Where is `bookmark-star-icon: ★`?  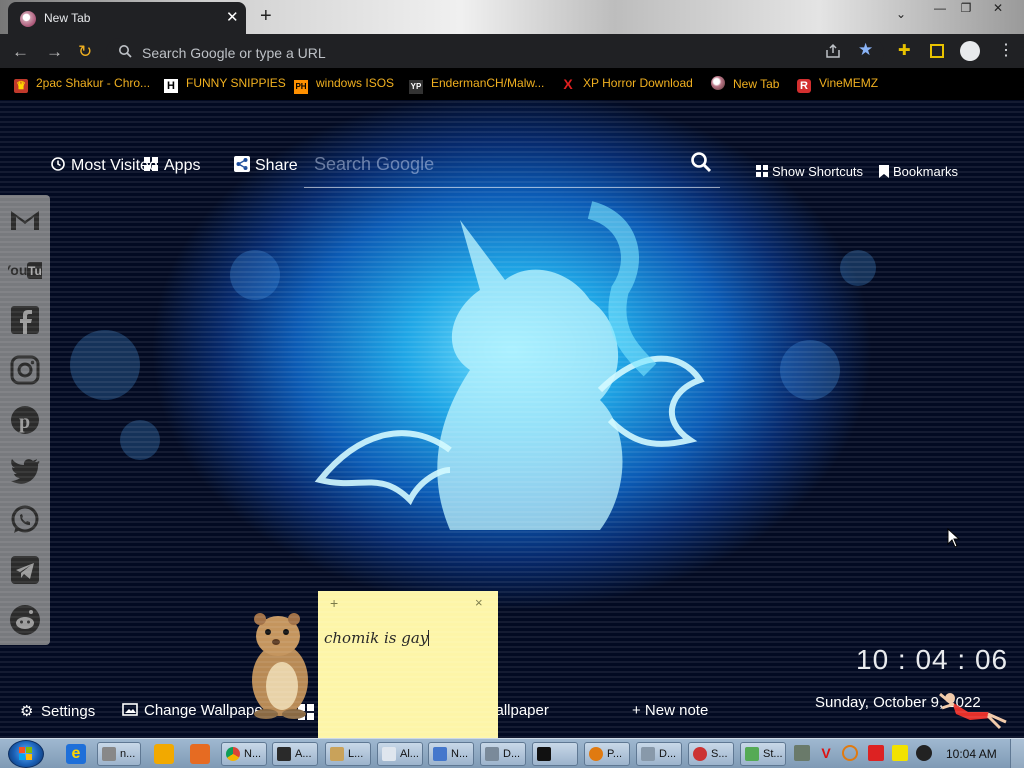
bookmark-star-icon: ★ is located at coordinates (865, 50).